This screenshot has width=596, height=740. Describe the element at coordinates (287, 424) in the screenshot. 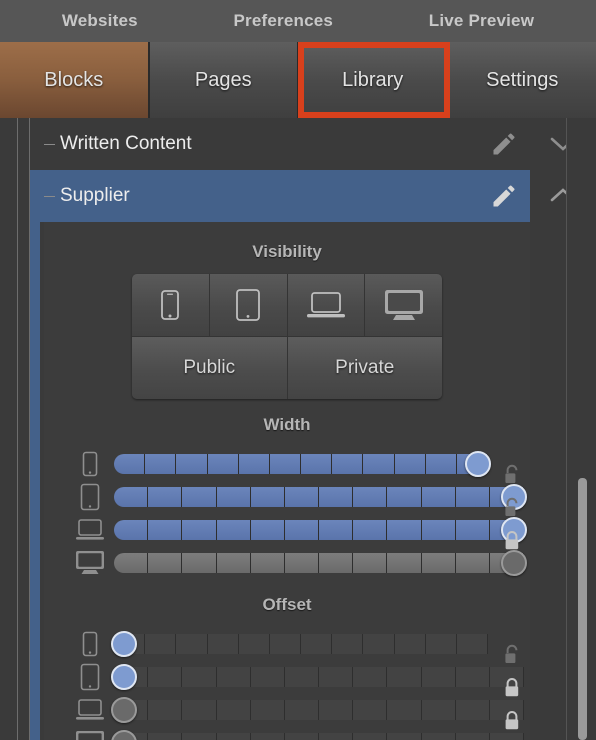

I see `width-section-title: Width` at that location.